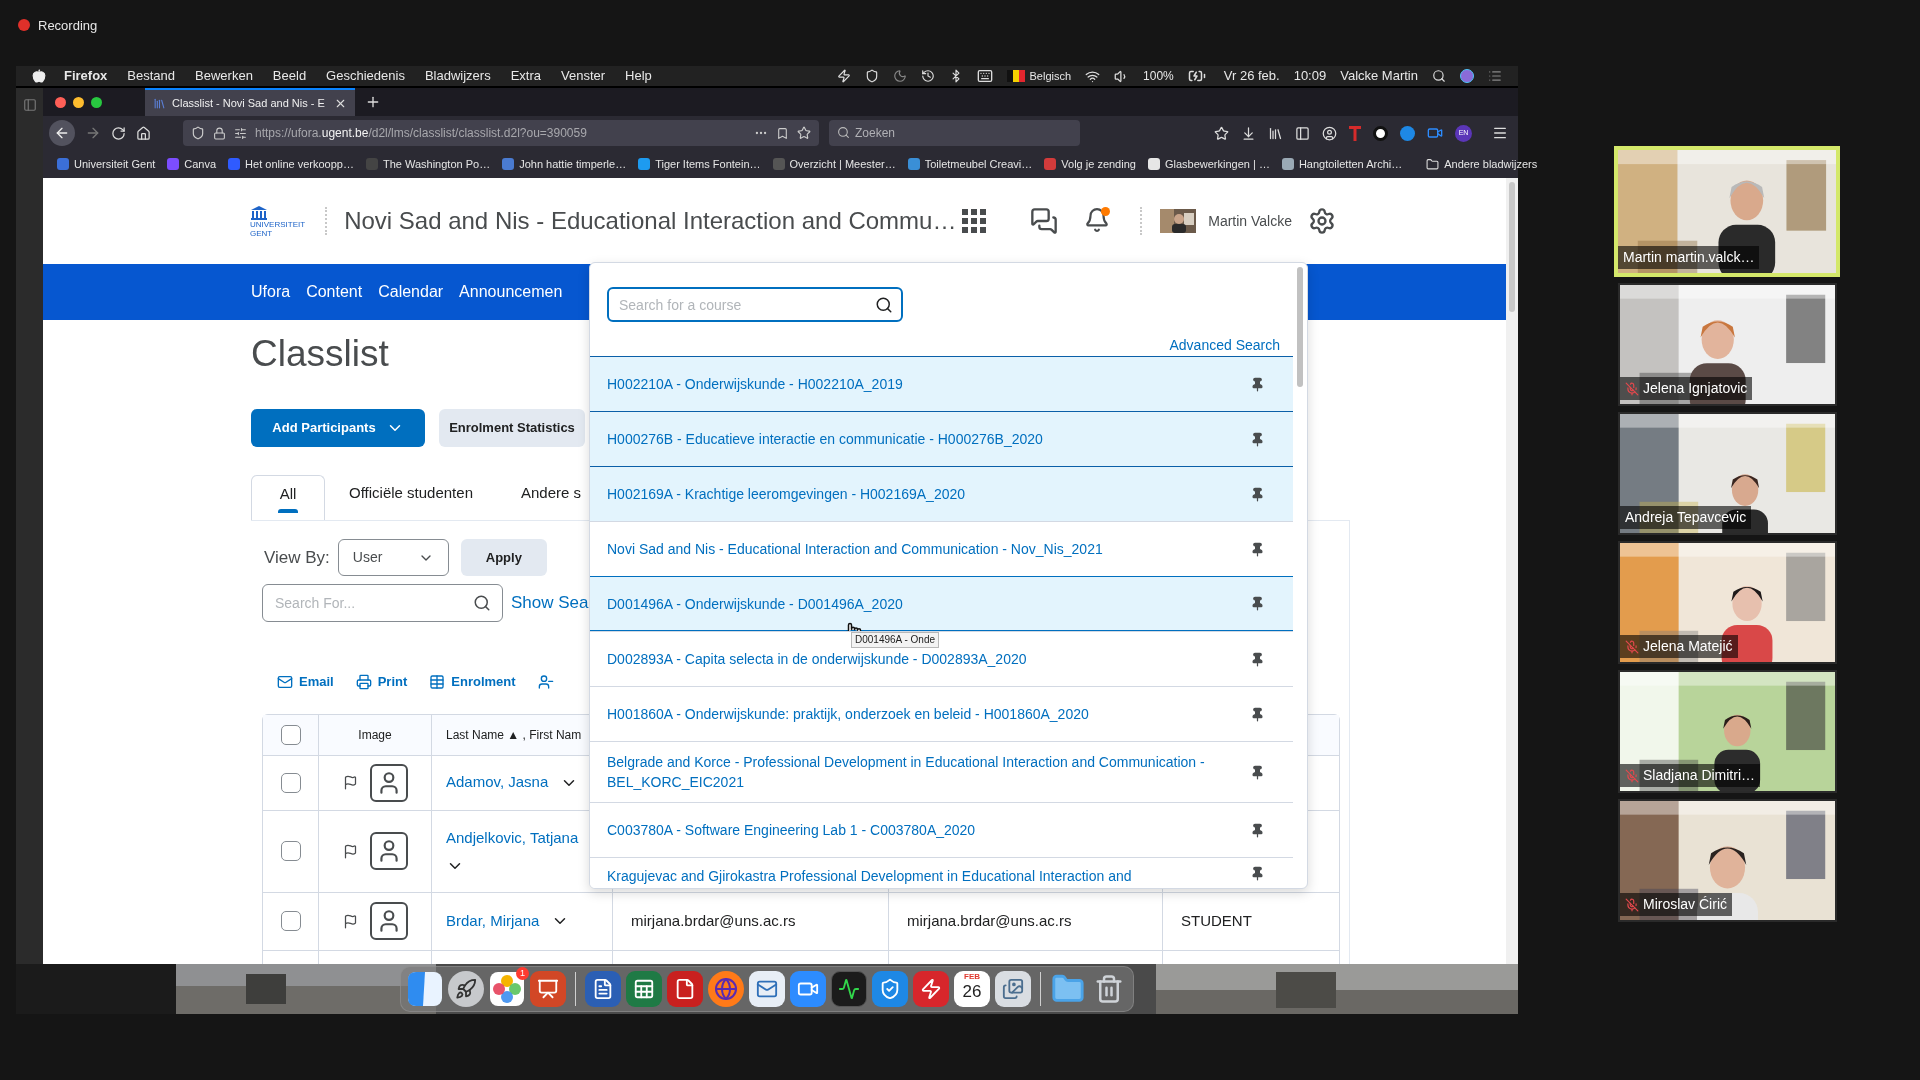  What do you see at coordinates (972, 989) in the screenshot?
I see `calendar-app-tile: FEB 26` at bounding box center [972, 989].